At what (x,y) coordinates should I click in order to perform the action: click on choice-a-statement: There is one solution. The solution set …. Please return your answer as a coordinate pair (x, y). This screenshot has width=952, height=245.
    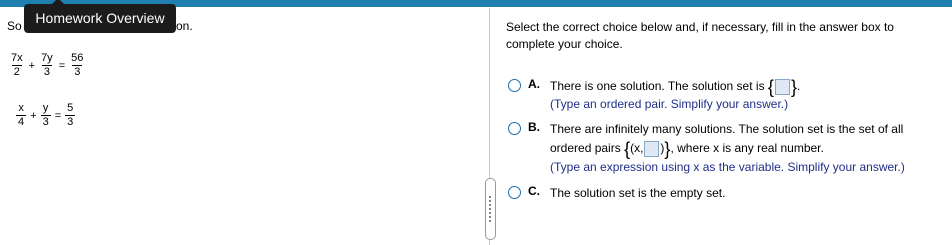
    Looking at the image, I should click on (657, 86).